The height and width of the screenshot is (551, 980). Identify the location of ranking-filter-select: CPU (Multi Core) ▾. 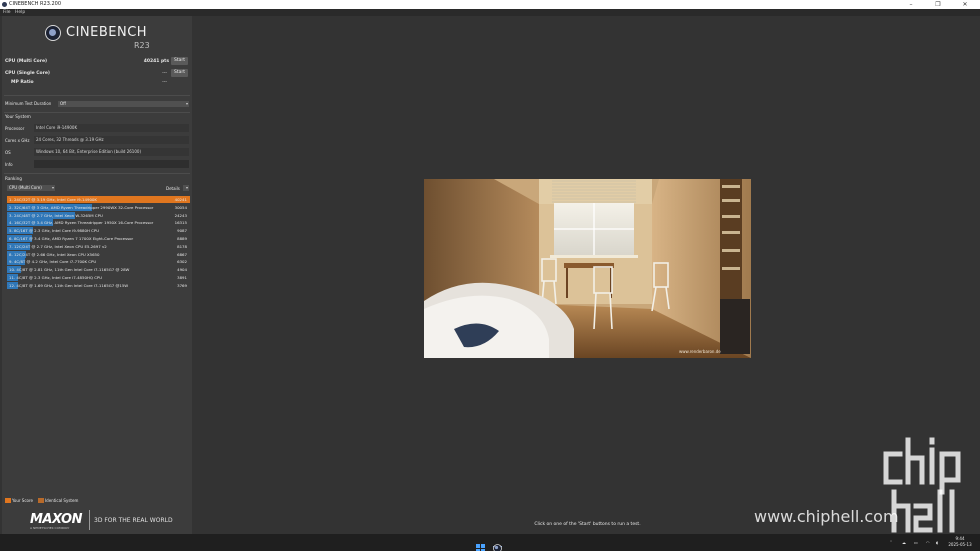
(31, 188).